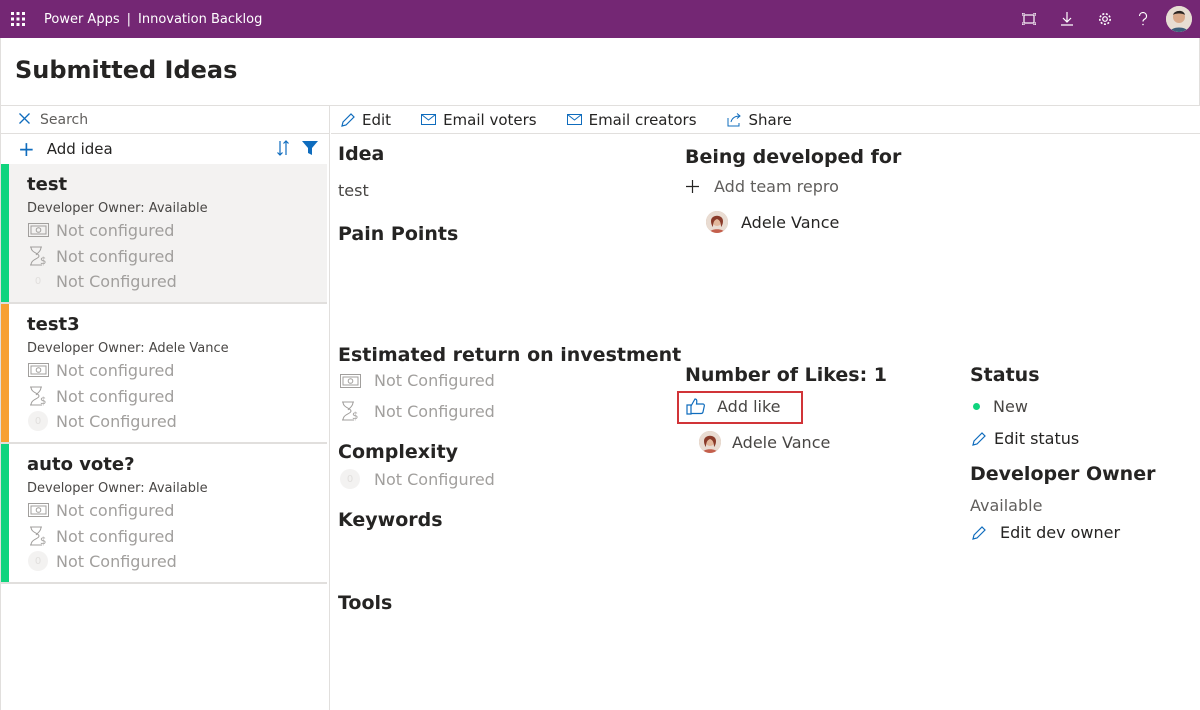 Image resolution: width=1200 pixels, height=710 pixels. Describe the element at coordinates (1029, 19) in the screenshot. I see `fit-to-window-icon` at that location.